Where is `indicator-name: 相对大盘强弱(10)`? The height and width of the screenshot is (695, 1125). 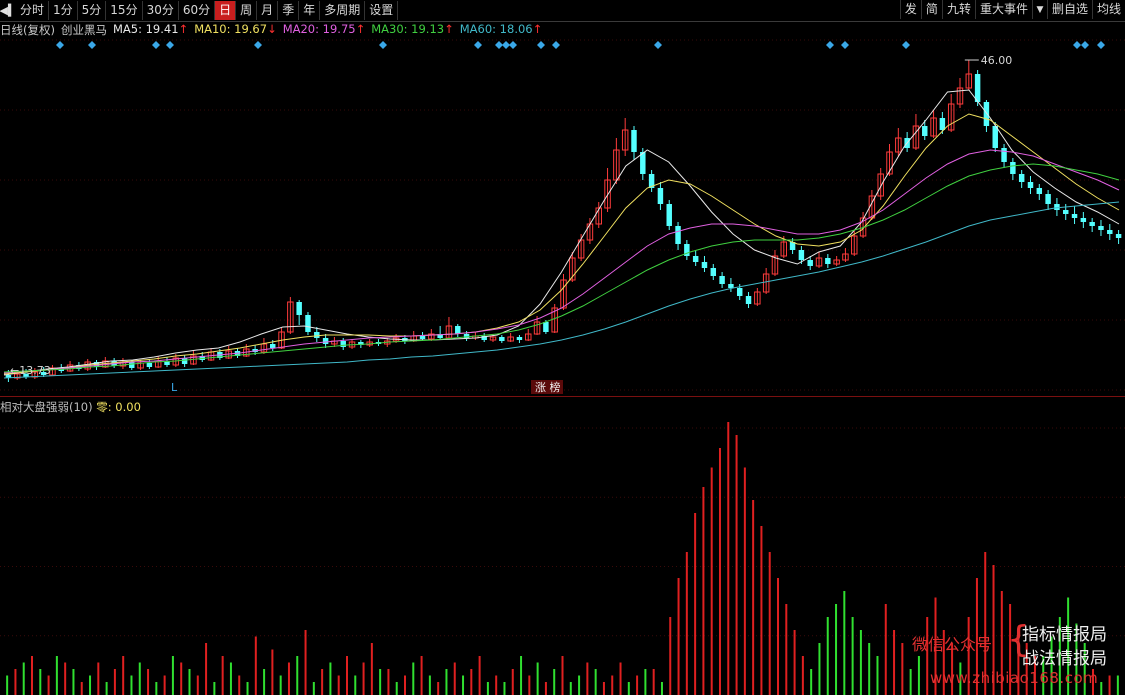 indicator-name: 相对大盘强弱(10) is located at coordinates (46, 407).